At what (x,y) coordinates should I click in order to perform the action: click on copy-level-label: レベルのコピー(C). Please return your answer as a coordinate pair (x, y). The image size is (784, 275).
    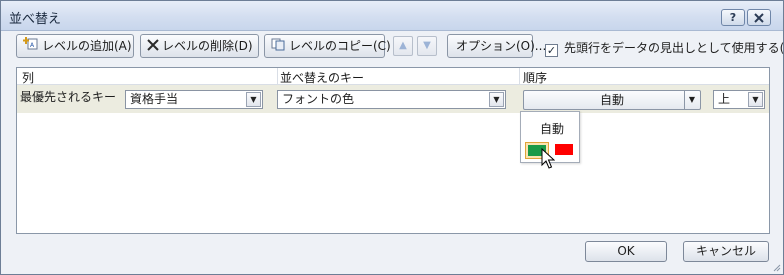
    Looking at the image, I should click on (340, 46).